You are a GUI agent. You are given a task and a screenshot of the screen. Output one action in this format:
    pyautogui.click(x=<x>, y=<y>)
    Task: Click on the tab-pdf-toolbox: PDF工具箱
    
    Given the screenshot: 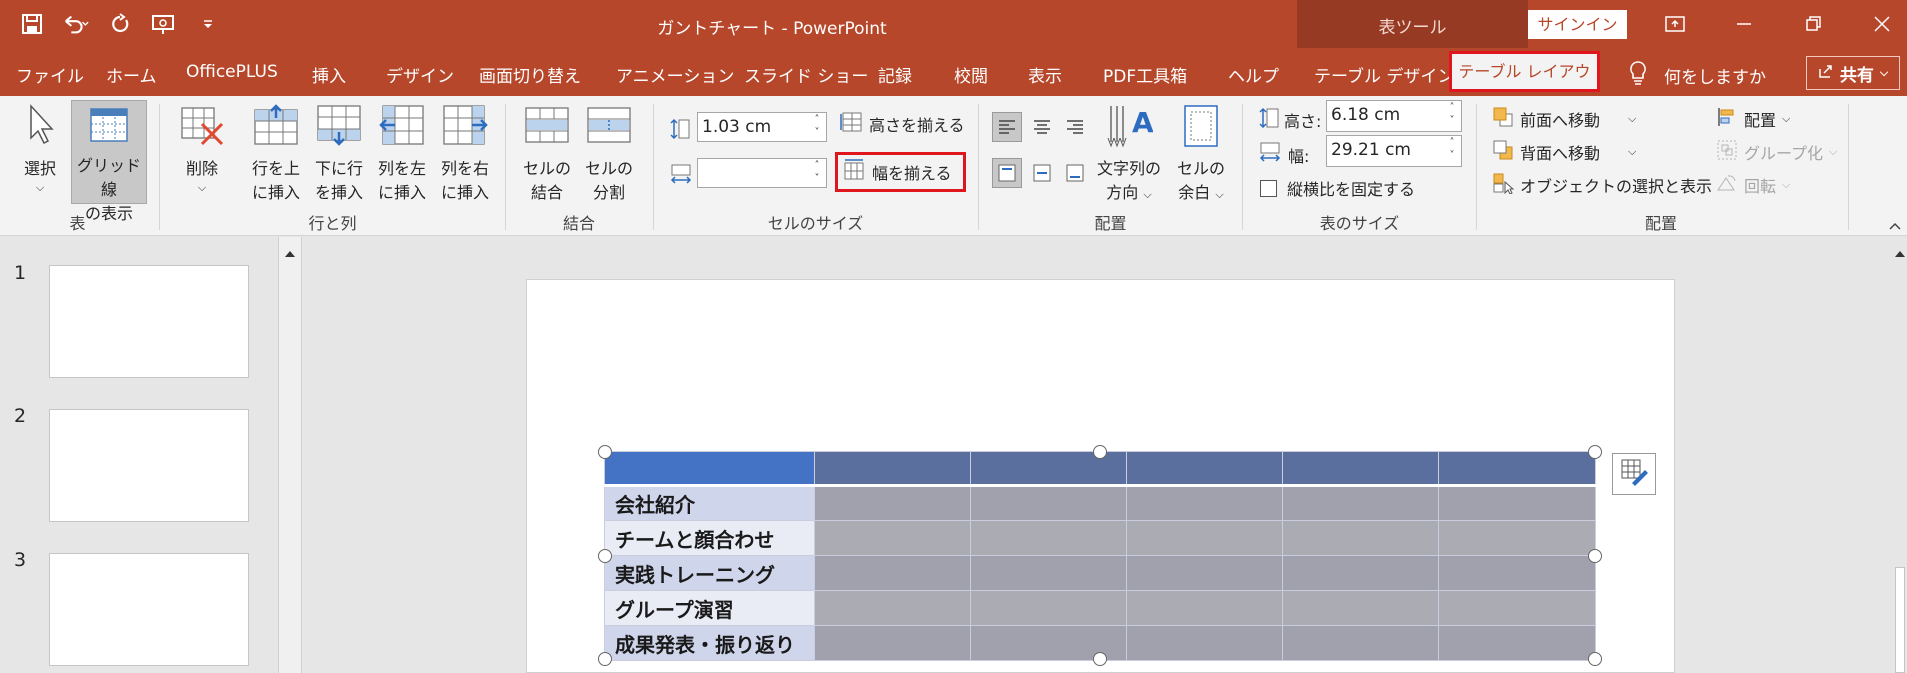 What is the action you would take?
    pyautogui.click(x=1145, y=74)
    